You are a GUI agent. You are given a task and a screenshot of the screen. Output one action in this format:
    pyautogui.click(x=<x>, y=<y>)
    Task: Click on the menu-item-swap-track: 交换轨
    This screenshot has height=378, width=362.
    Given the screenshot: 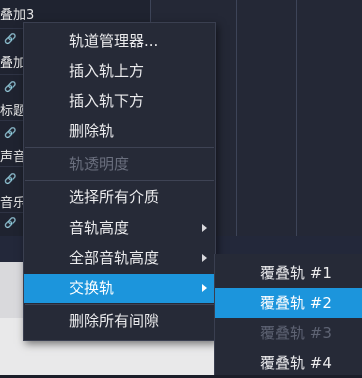 What is the action you would take?
    pyautogui.click(x=119, y=288)
    